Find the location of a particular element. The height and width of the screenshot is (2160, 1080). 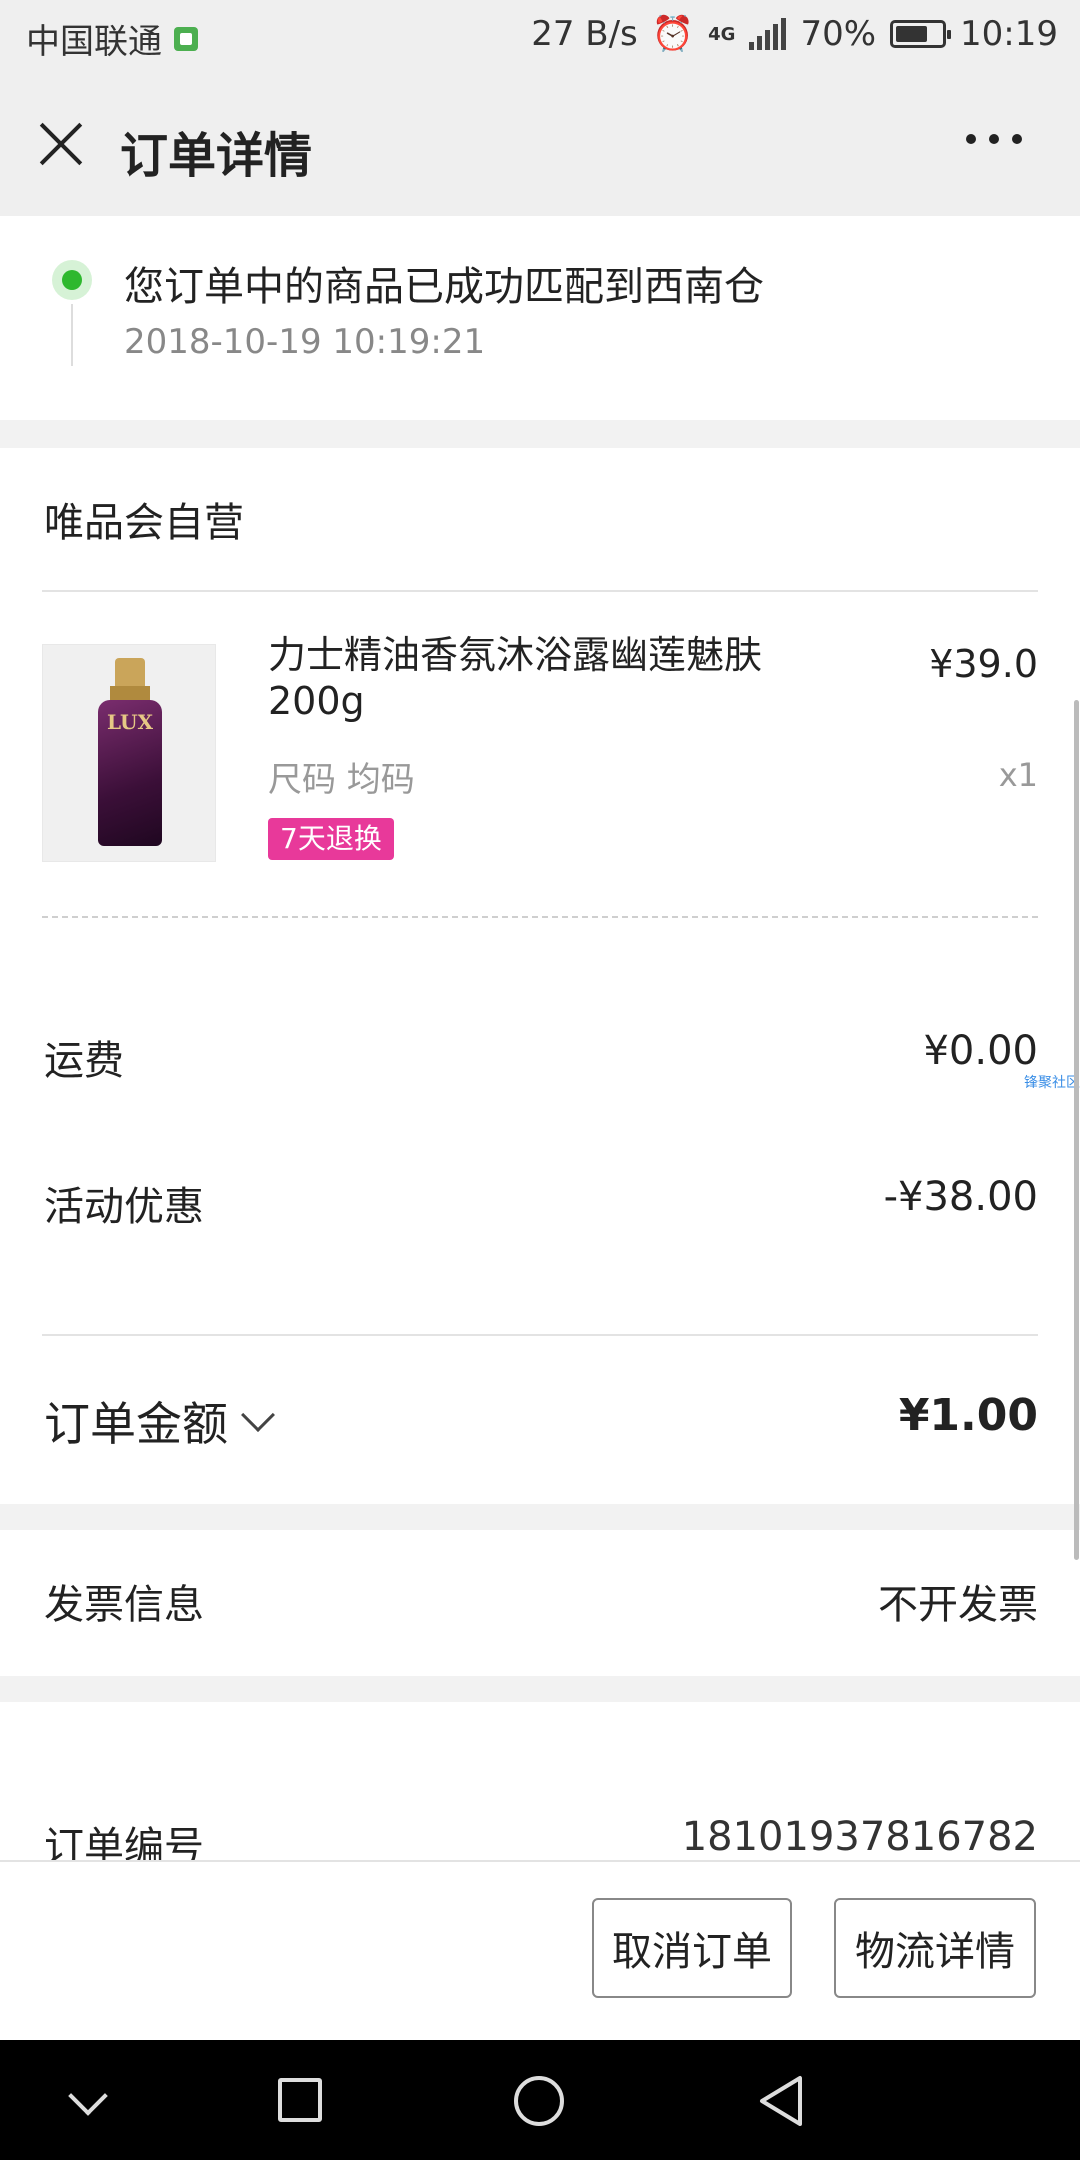

product-price: ¥39.0 is located at coordinates (983, 664).